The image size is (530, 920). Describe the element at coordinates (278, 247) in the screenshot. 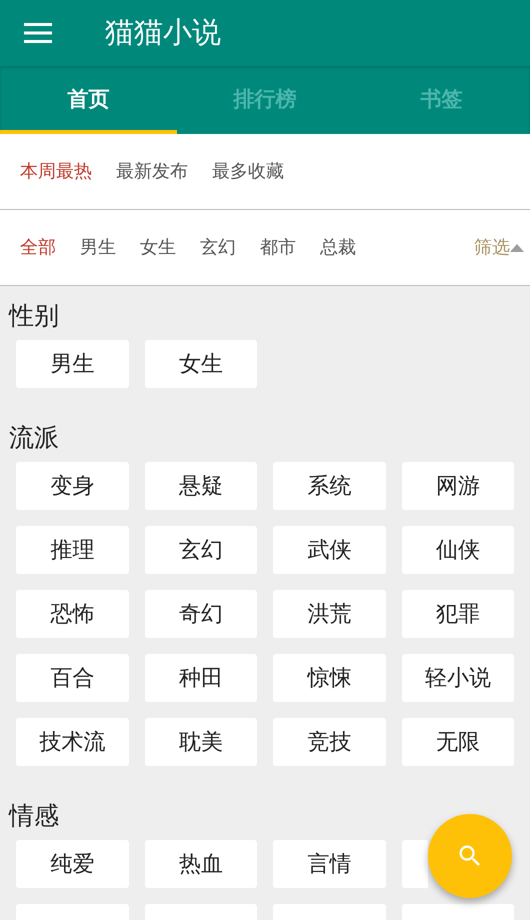

I see `category-filter: 都市` at that location.